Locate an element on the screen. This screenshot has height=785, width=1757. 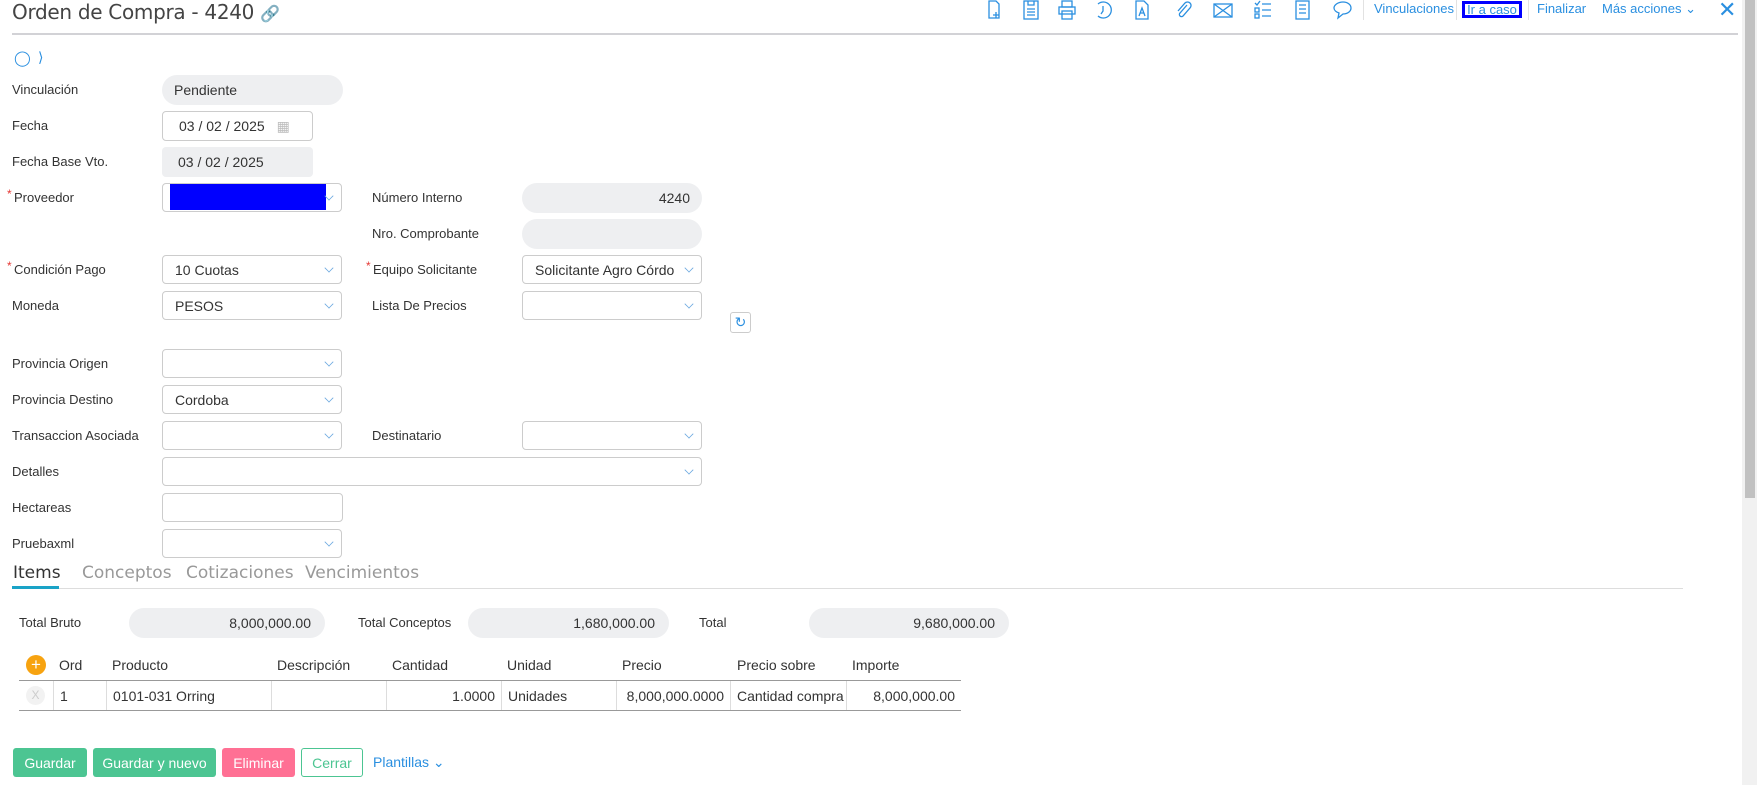
transaccion-select is located at coordinates (252, 435).